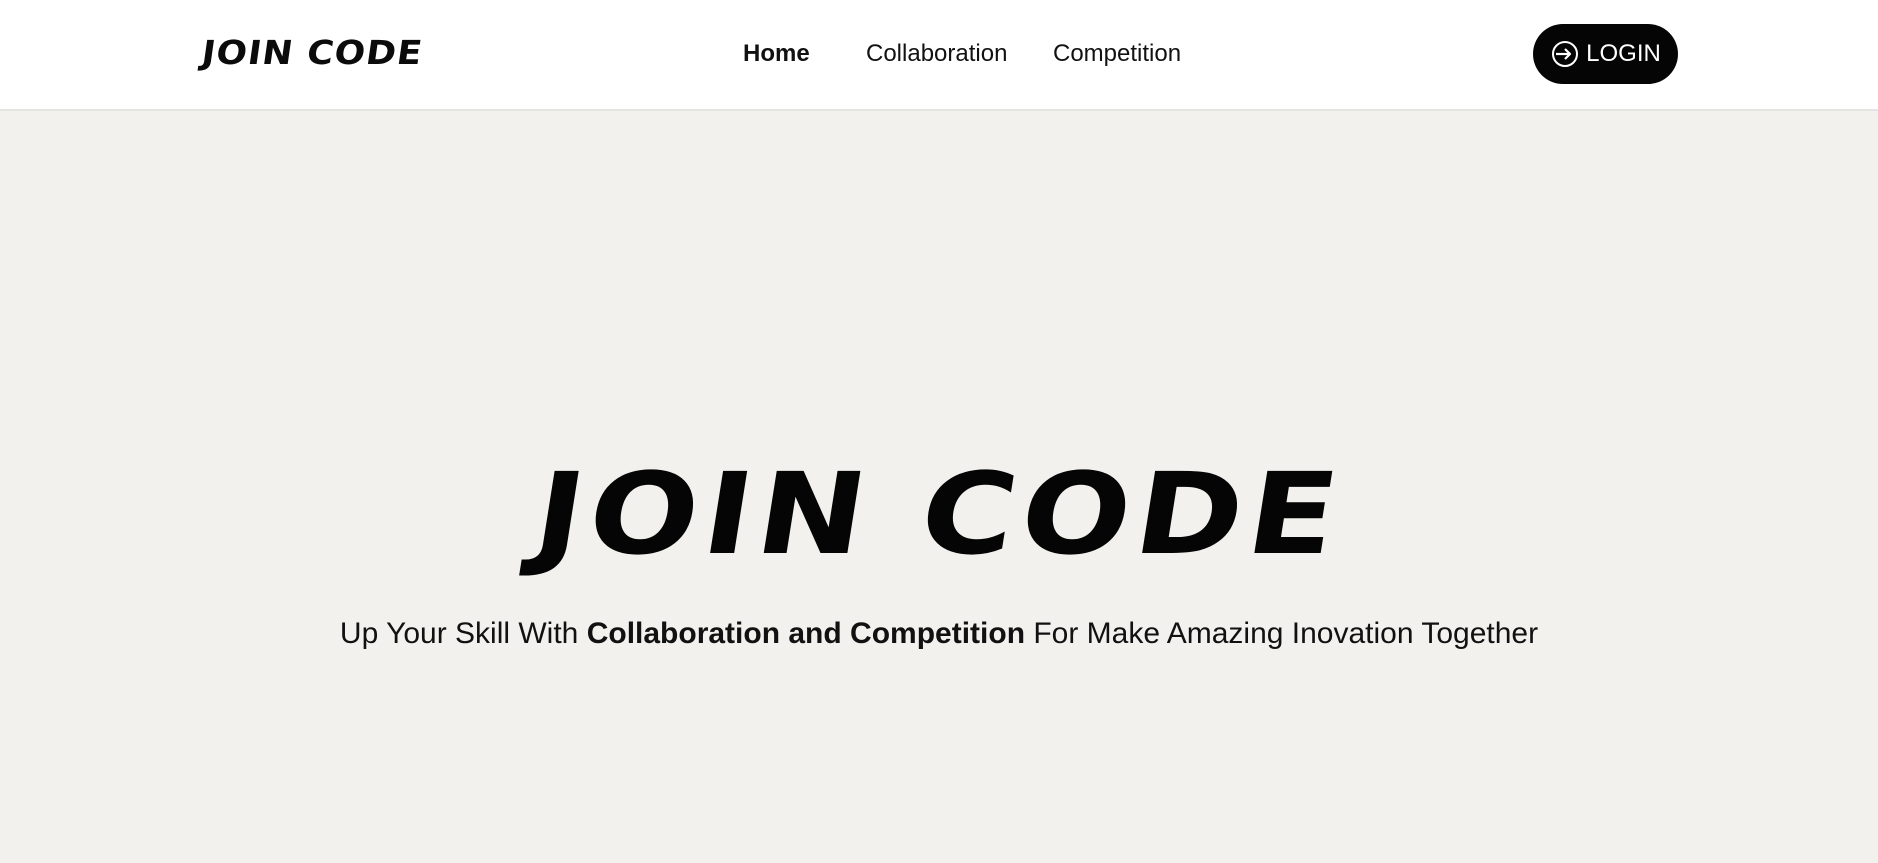  Describe the element at coordinates (939, 515) in the screenshot. I see `hero-title: JOIN CODE` at that location.